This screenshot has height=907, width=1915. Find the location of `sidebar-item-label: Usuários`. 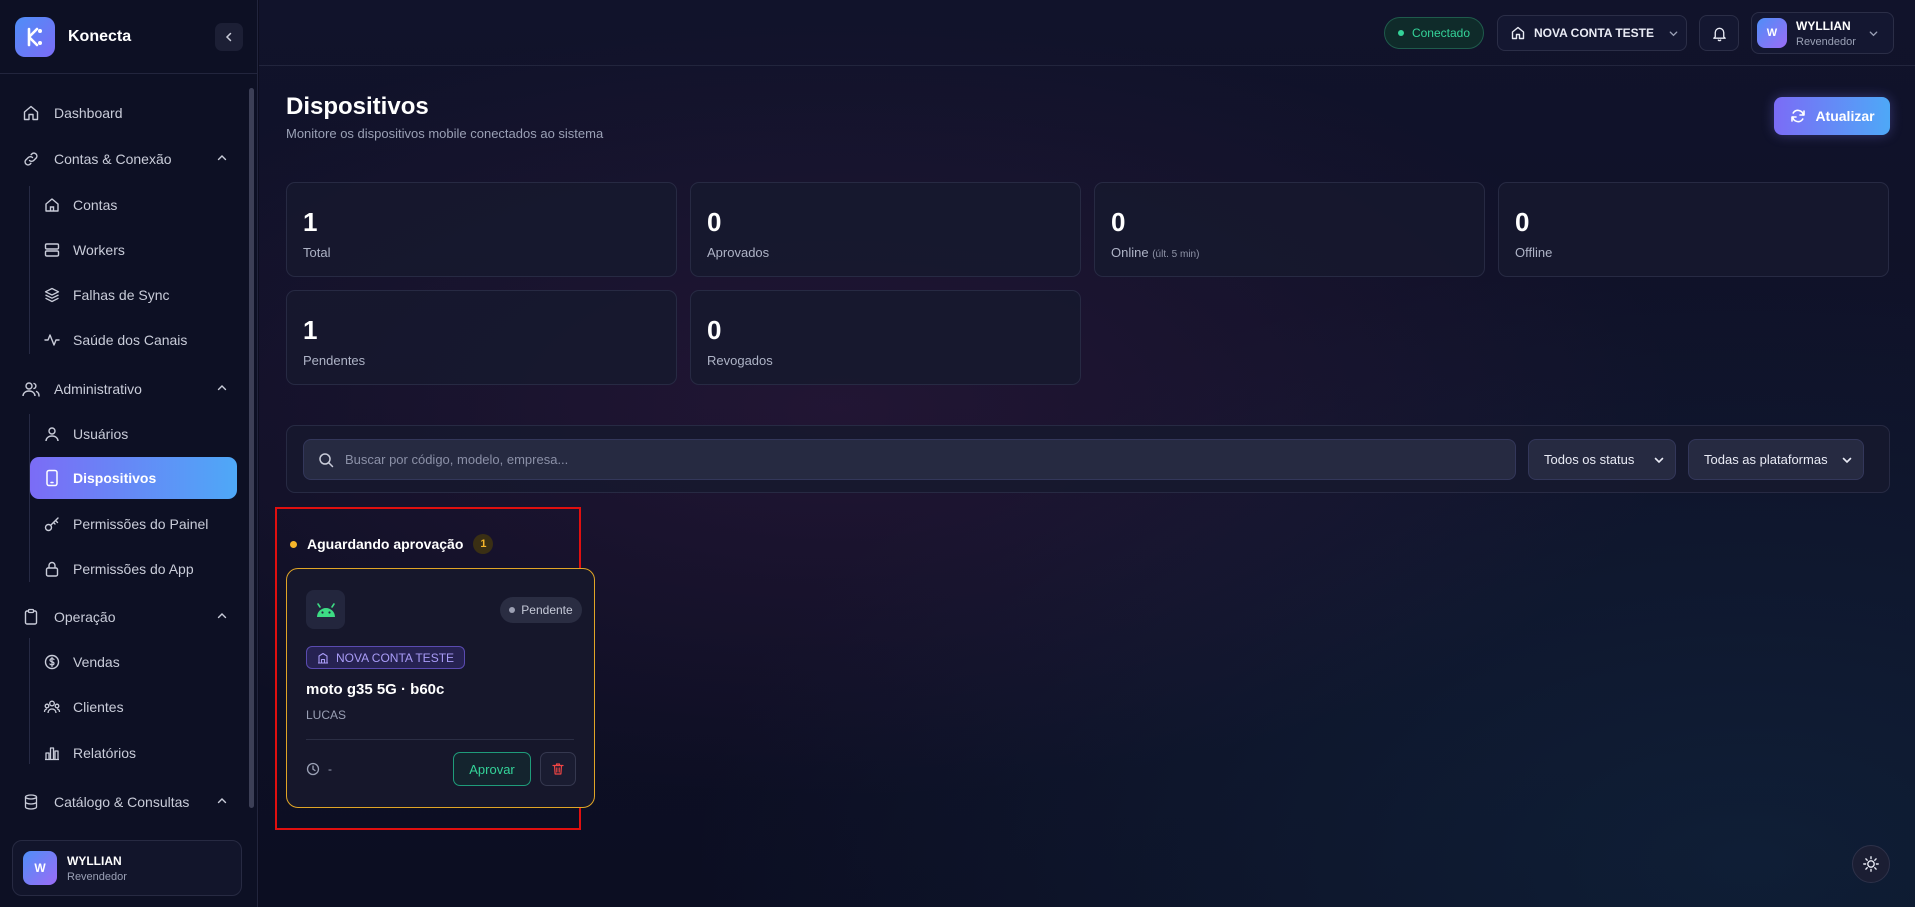

sidebar-item-label: Usuários is located at coordinates (101, 434).